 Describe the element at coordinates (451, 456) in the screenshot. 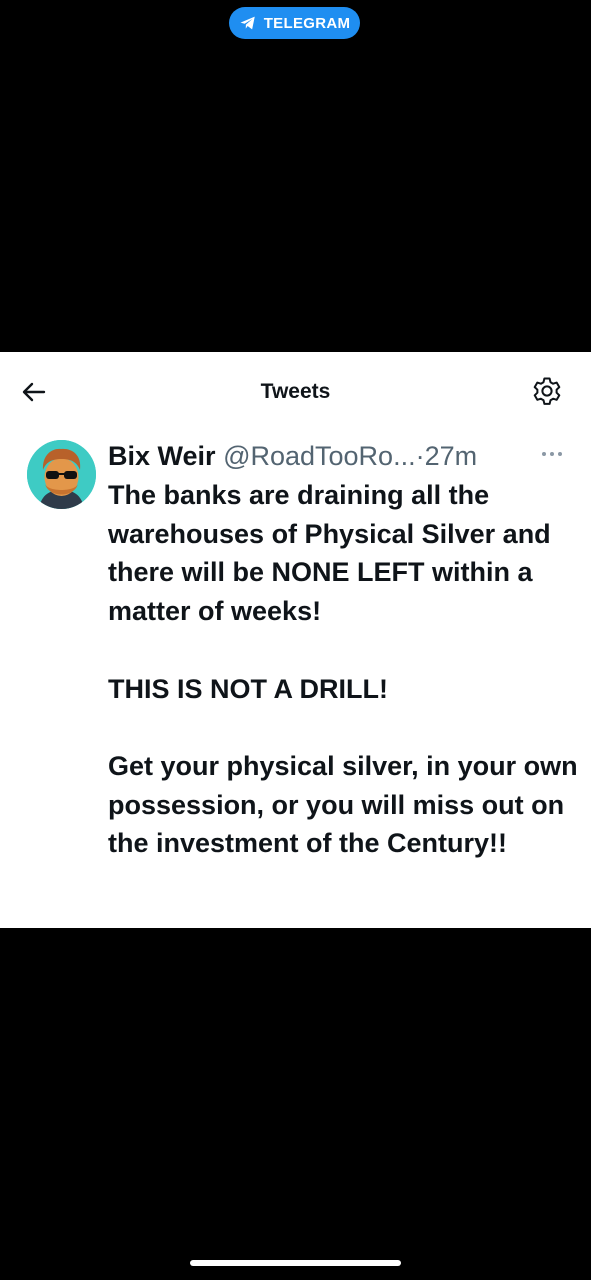

I see `tweet-timestamp: 27m` at that location.